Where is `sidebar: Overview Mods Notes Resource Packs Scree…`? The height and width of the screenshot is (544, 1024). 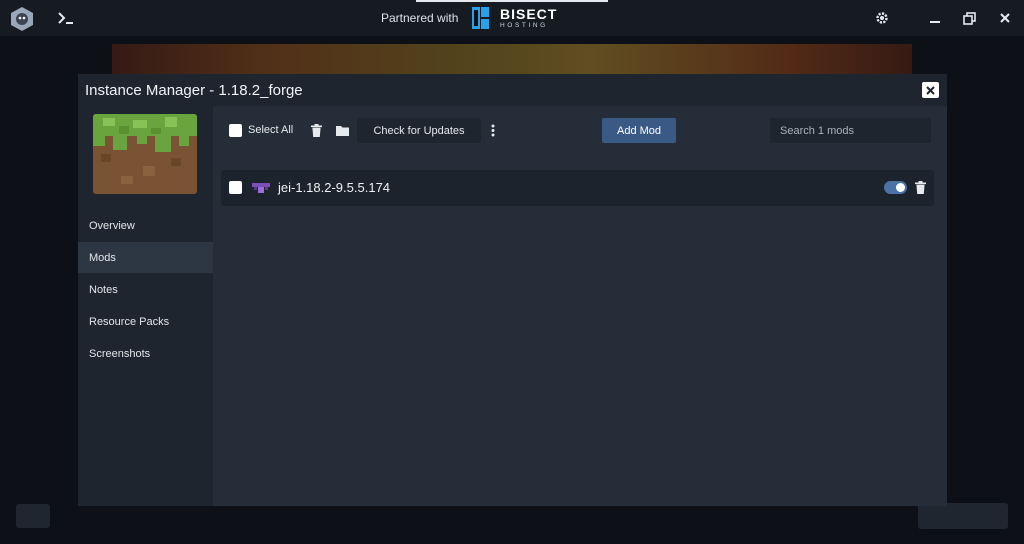
sidebar: Overview Mods Notes Resource Packs Scree… is located at coordinates (145, 306).